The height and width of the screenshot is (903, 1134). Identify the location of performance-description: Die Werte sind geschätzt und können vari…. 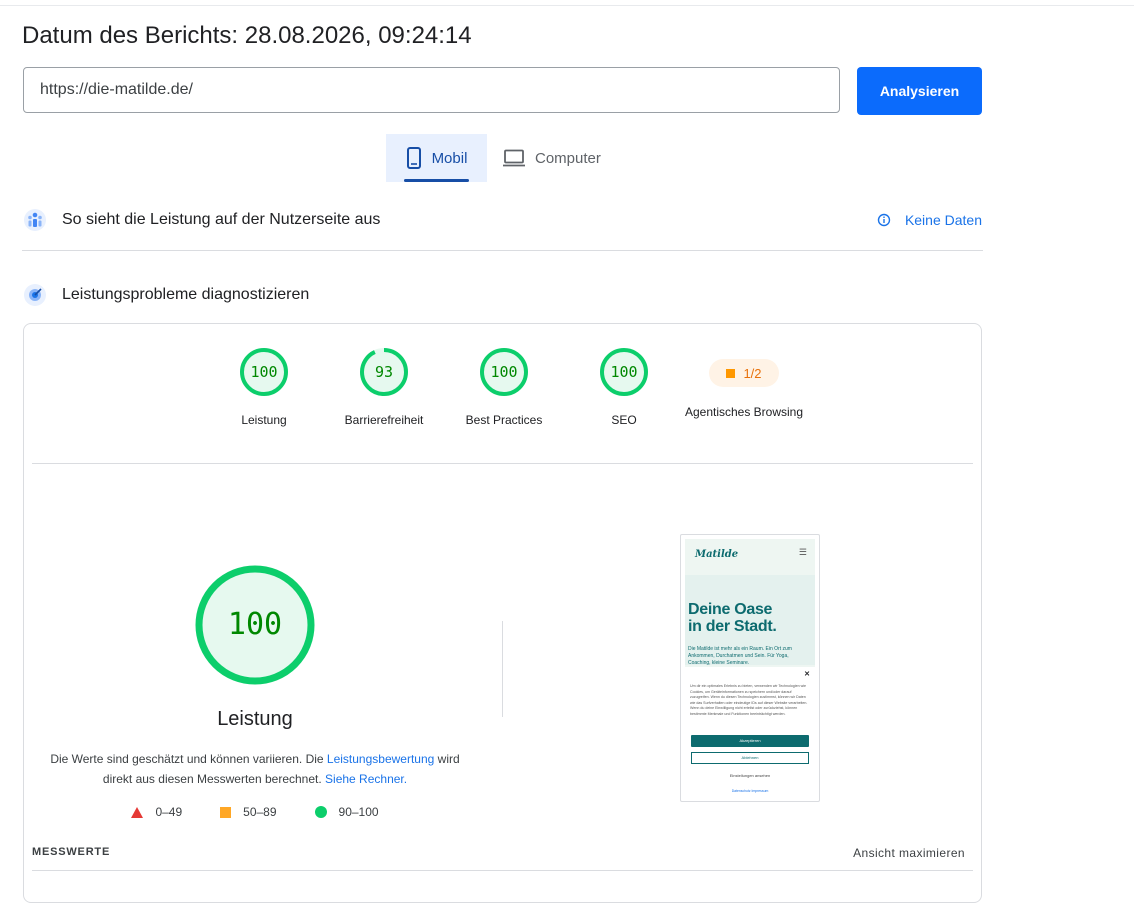
(255, 769).